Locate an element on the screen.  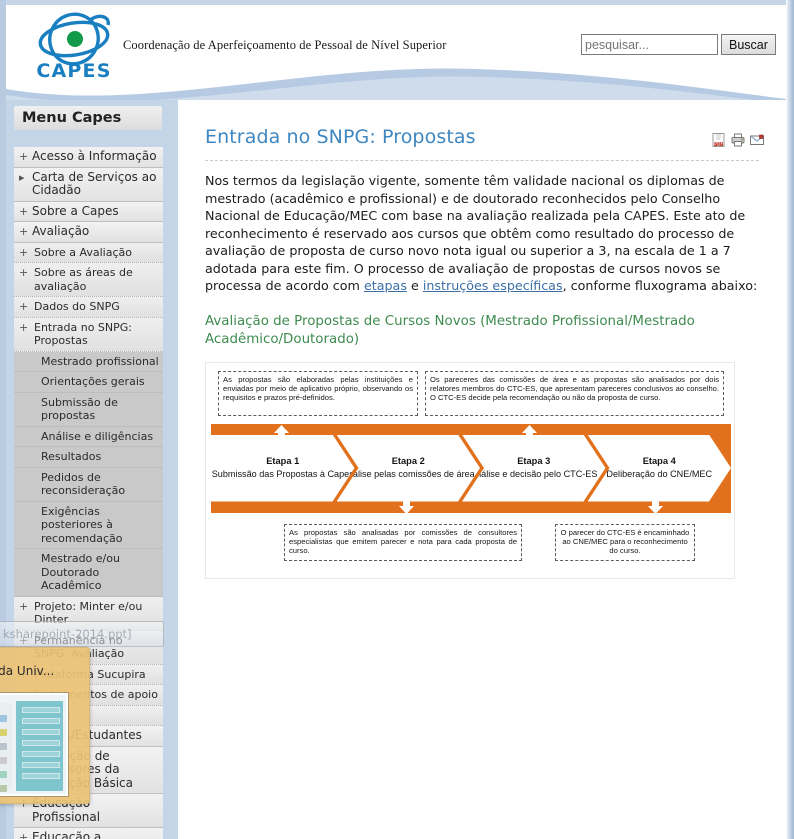
flow-step-label: Etapa 3 is located at coordinates (534, 460).